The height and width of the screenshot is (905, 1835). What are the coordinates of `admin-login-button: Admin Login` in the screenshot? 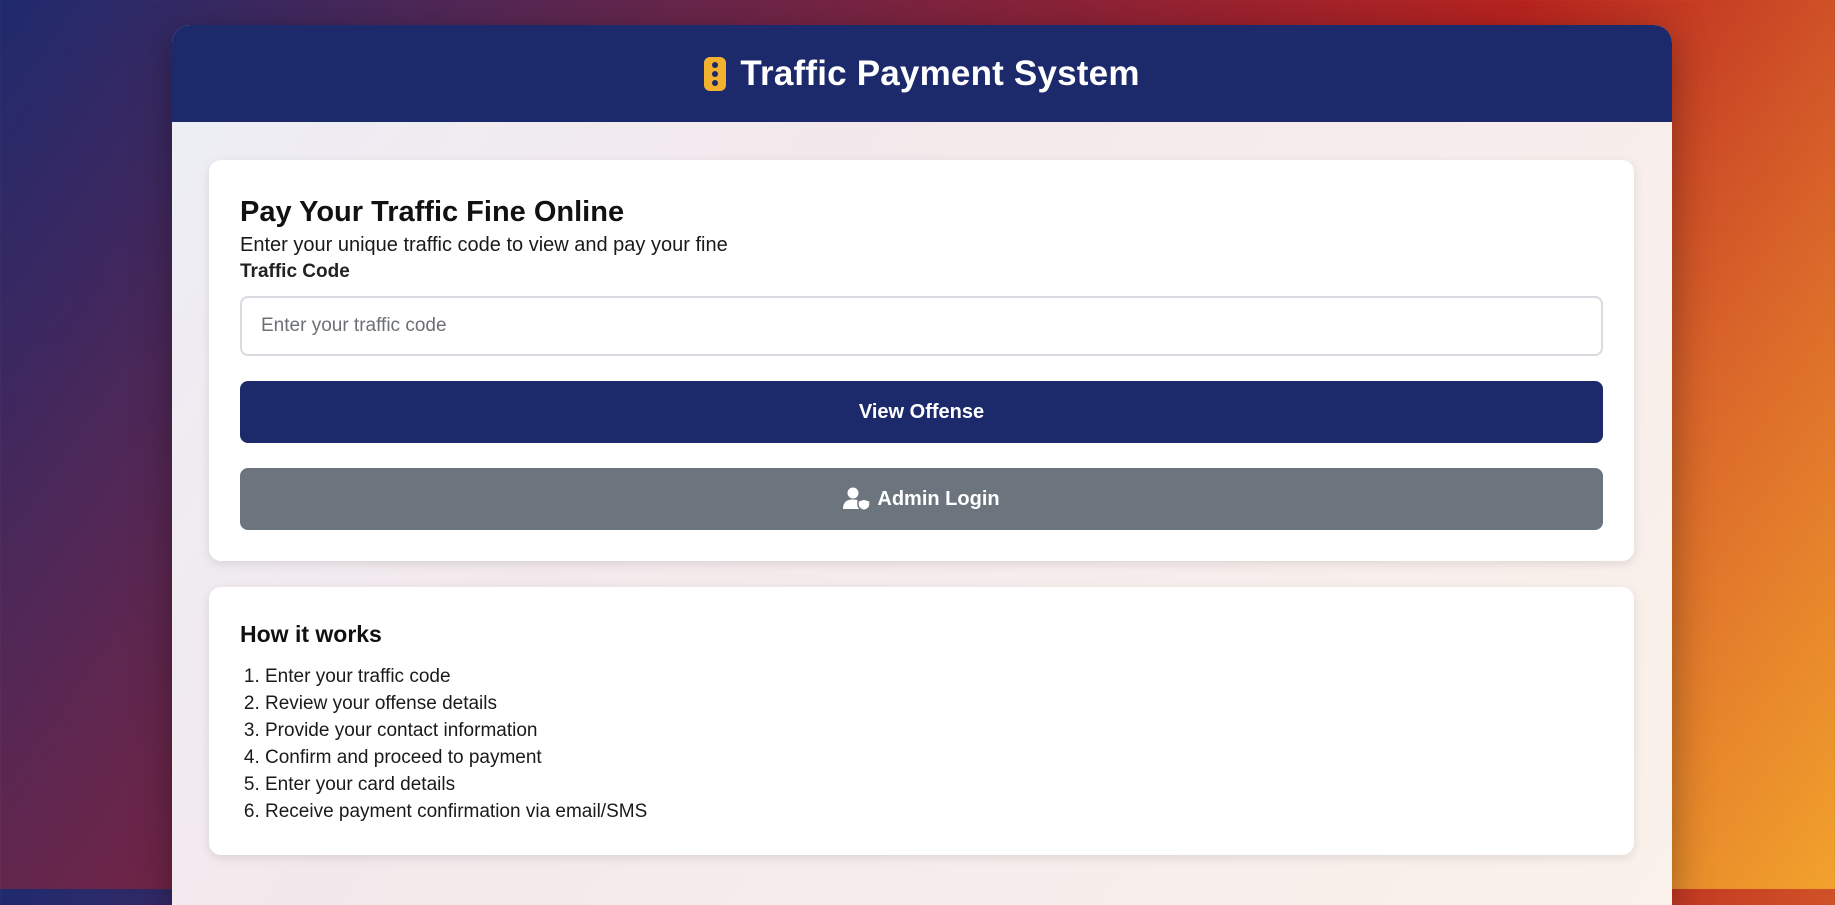 It's located at (921, 499).